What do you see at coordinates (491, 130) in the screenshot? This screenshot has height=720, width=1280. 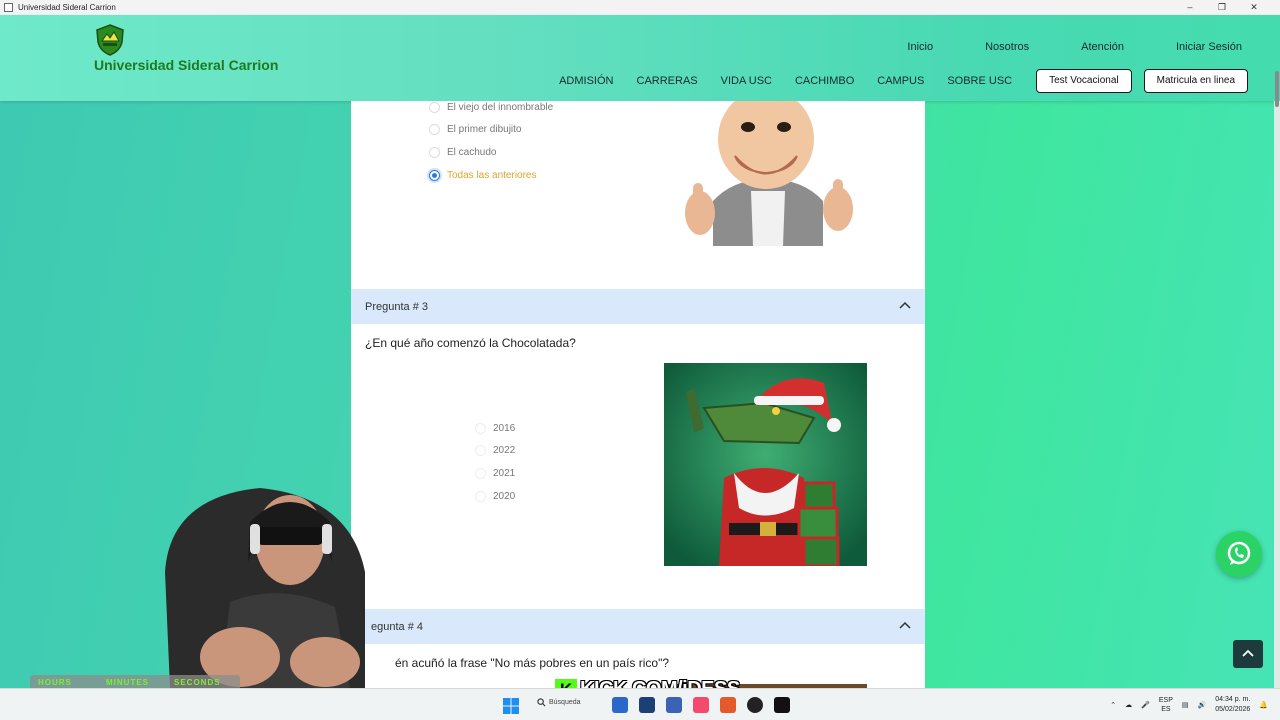 I see `question2-option: El primer dibujito` at bounding box center [491, 130].